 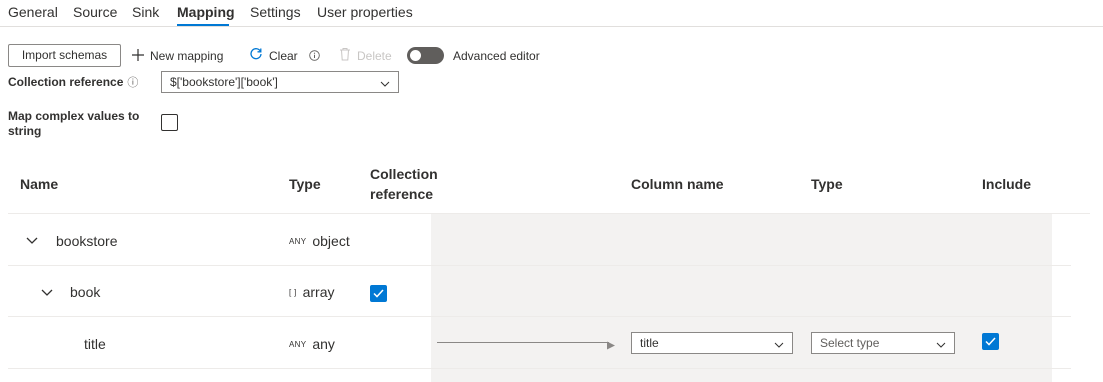 I want to click on advanced-editor-toggle, so click(x=425, y=55).